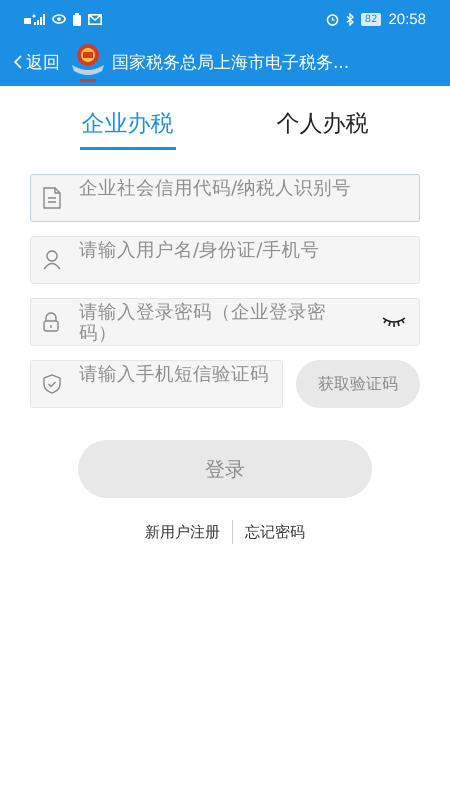 The width and height of the screenshot is (450, 800). I want to click on tab: 个人办税, so click(322, 127).